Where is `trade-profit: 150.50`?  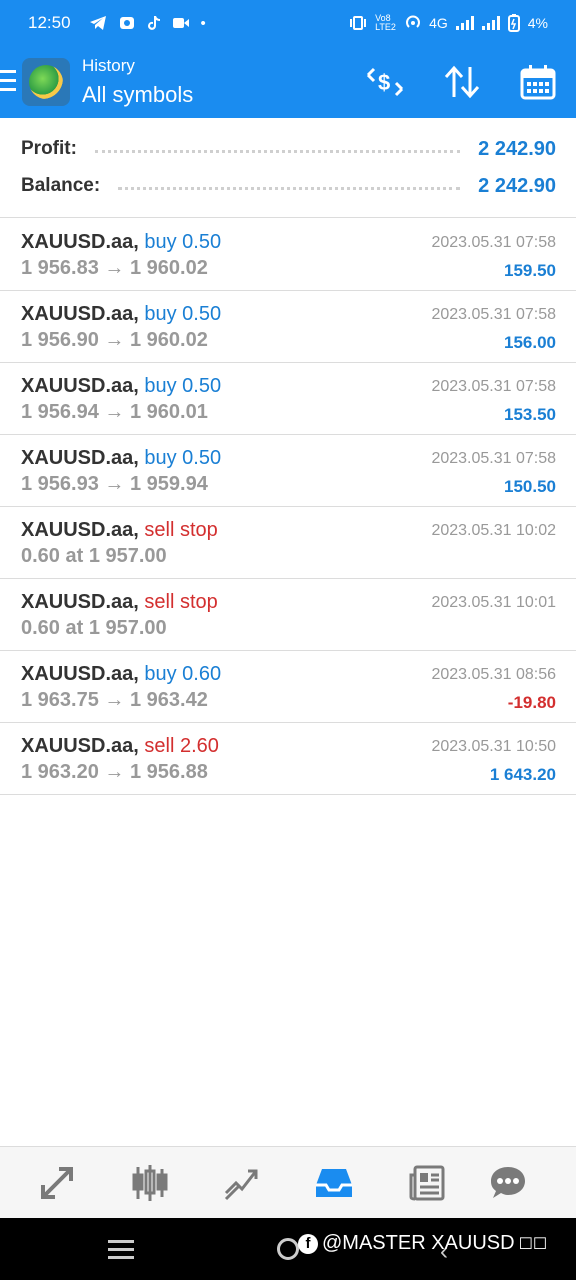
trade-profit: 150.50 is located at coordinates (530, 486).